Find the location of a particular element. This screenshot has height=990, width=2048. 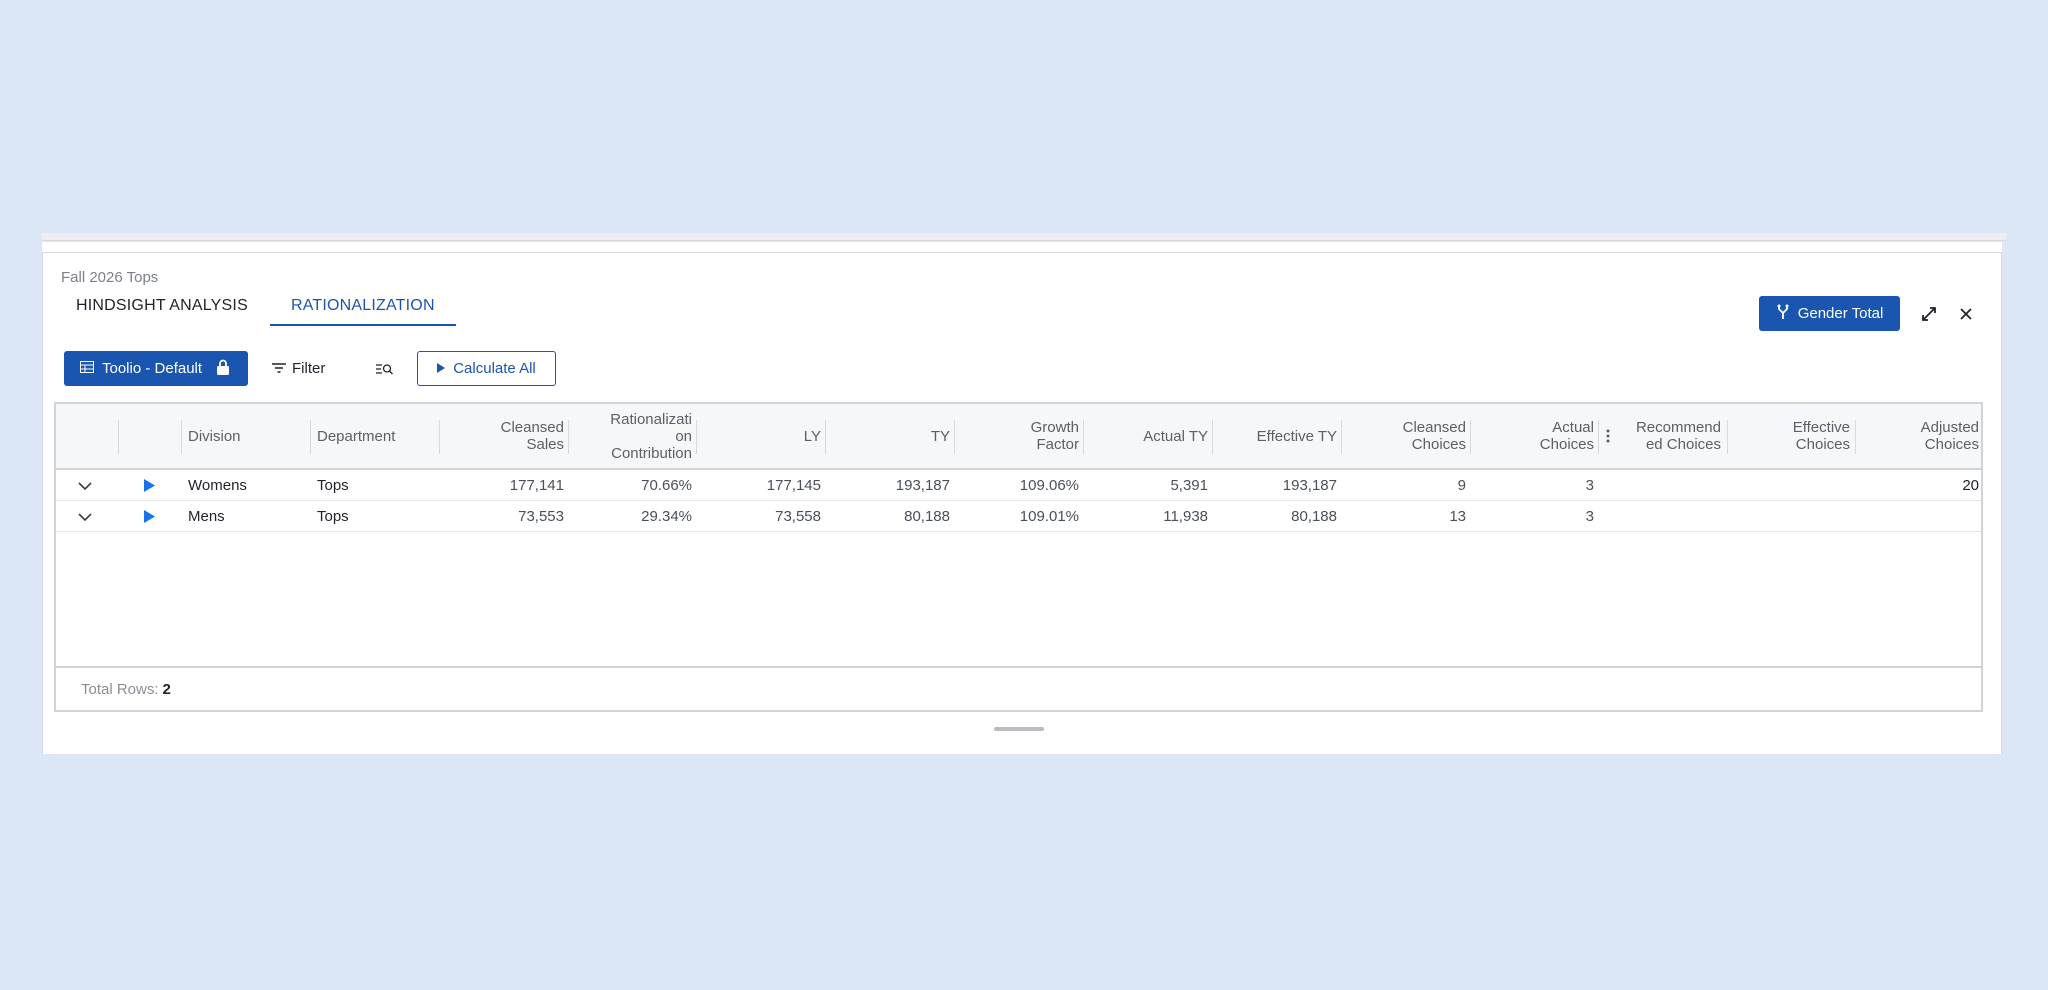

tab-hindsight-analysis: HINDSIGHT ANALYSIS is located at coordinates (162, 310).